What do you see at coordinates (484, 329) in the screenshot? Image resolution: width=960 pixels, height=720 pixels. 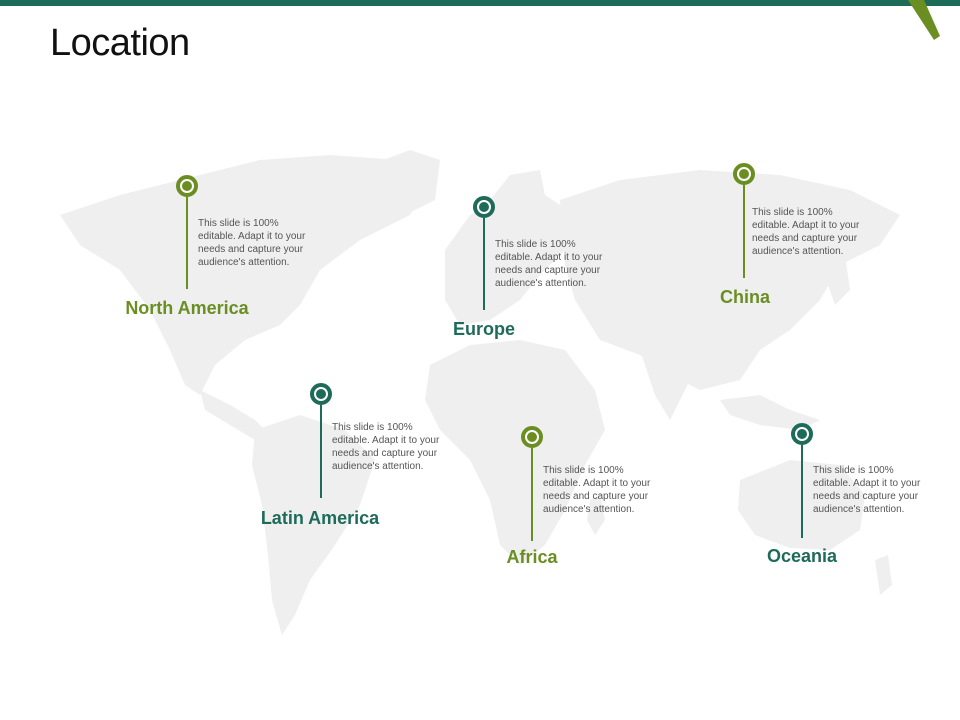 I see `region-label-europe: Europe` at bounding box center [484, 329].